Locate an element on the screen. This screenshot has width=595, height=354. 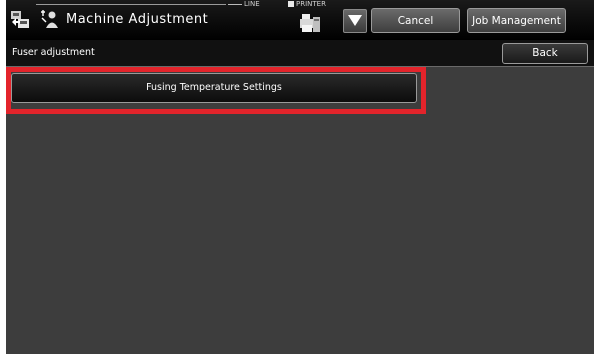
dropdown-button is located at coordinates (355, 21).